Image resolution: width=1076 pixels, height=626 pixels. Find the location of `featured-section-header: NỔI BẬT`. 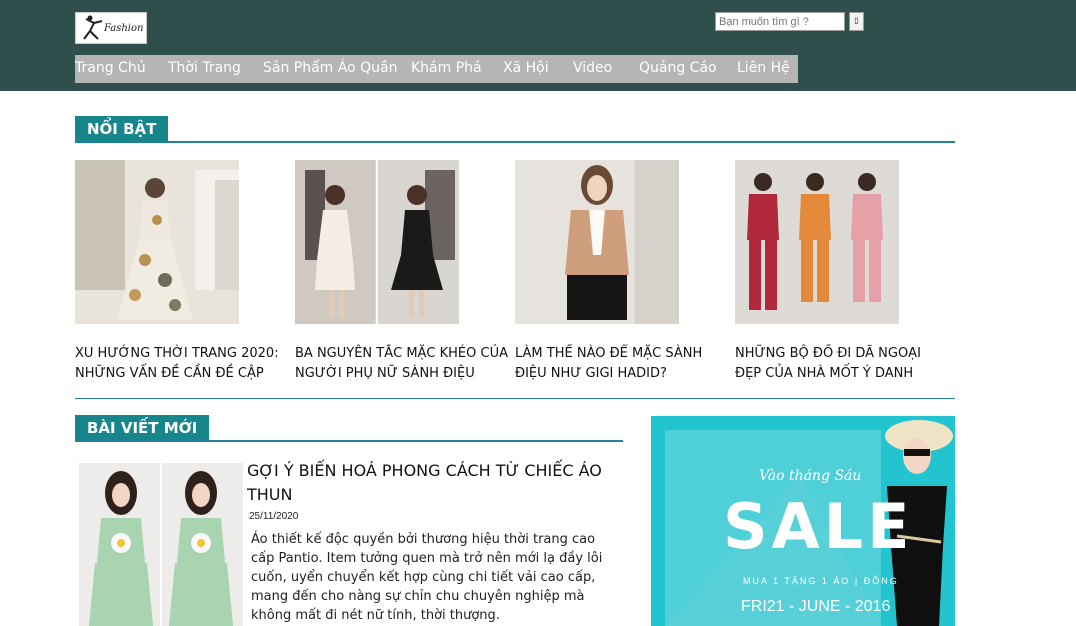

featured-section-header: NỔI BẬT is located at coordinates (515, 129).